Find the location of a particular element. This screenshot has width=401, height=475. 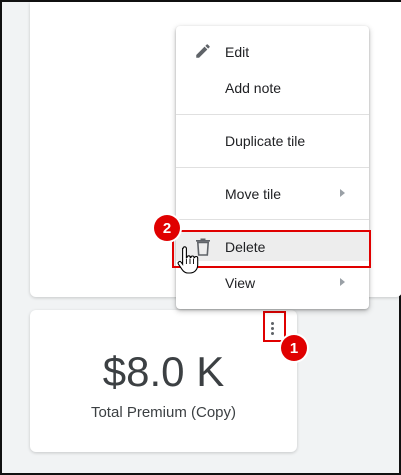

tile-value: $8.0 K is located at coordinates (163, 371).